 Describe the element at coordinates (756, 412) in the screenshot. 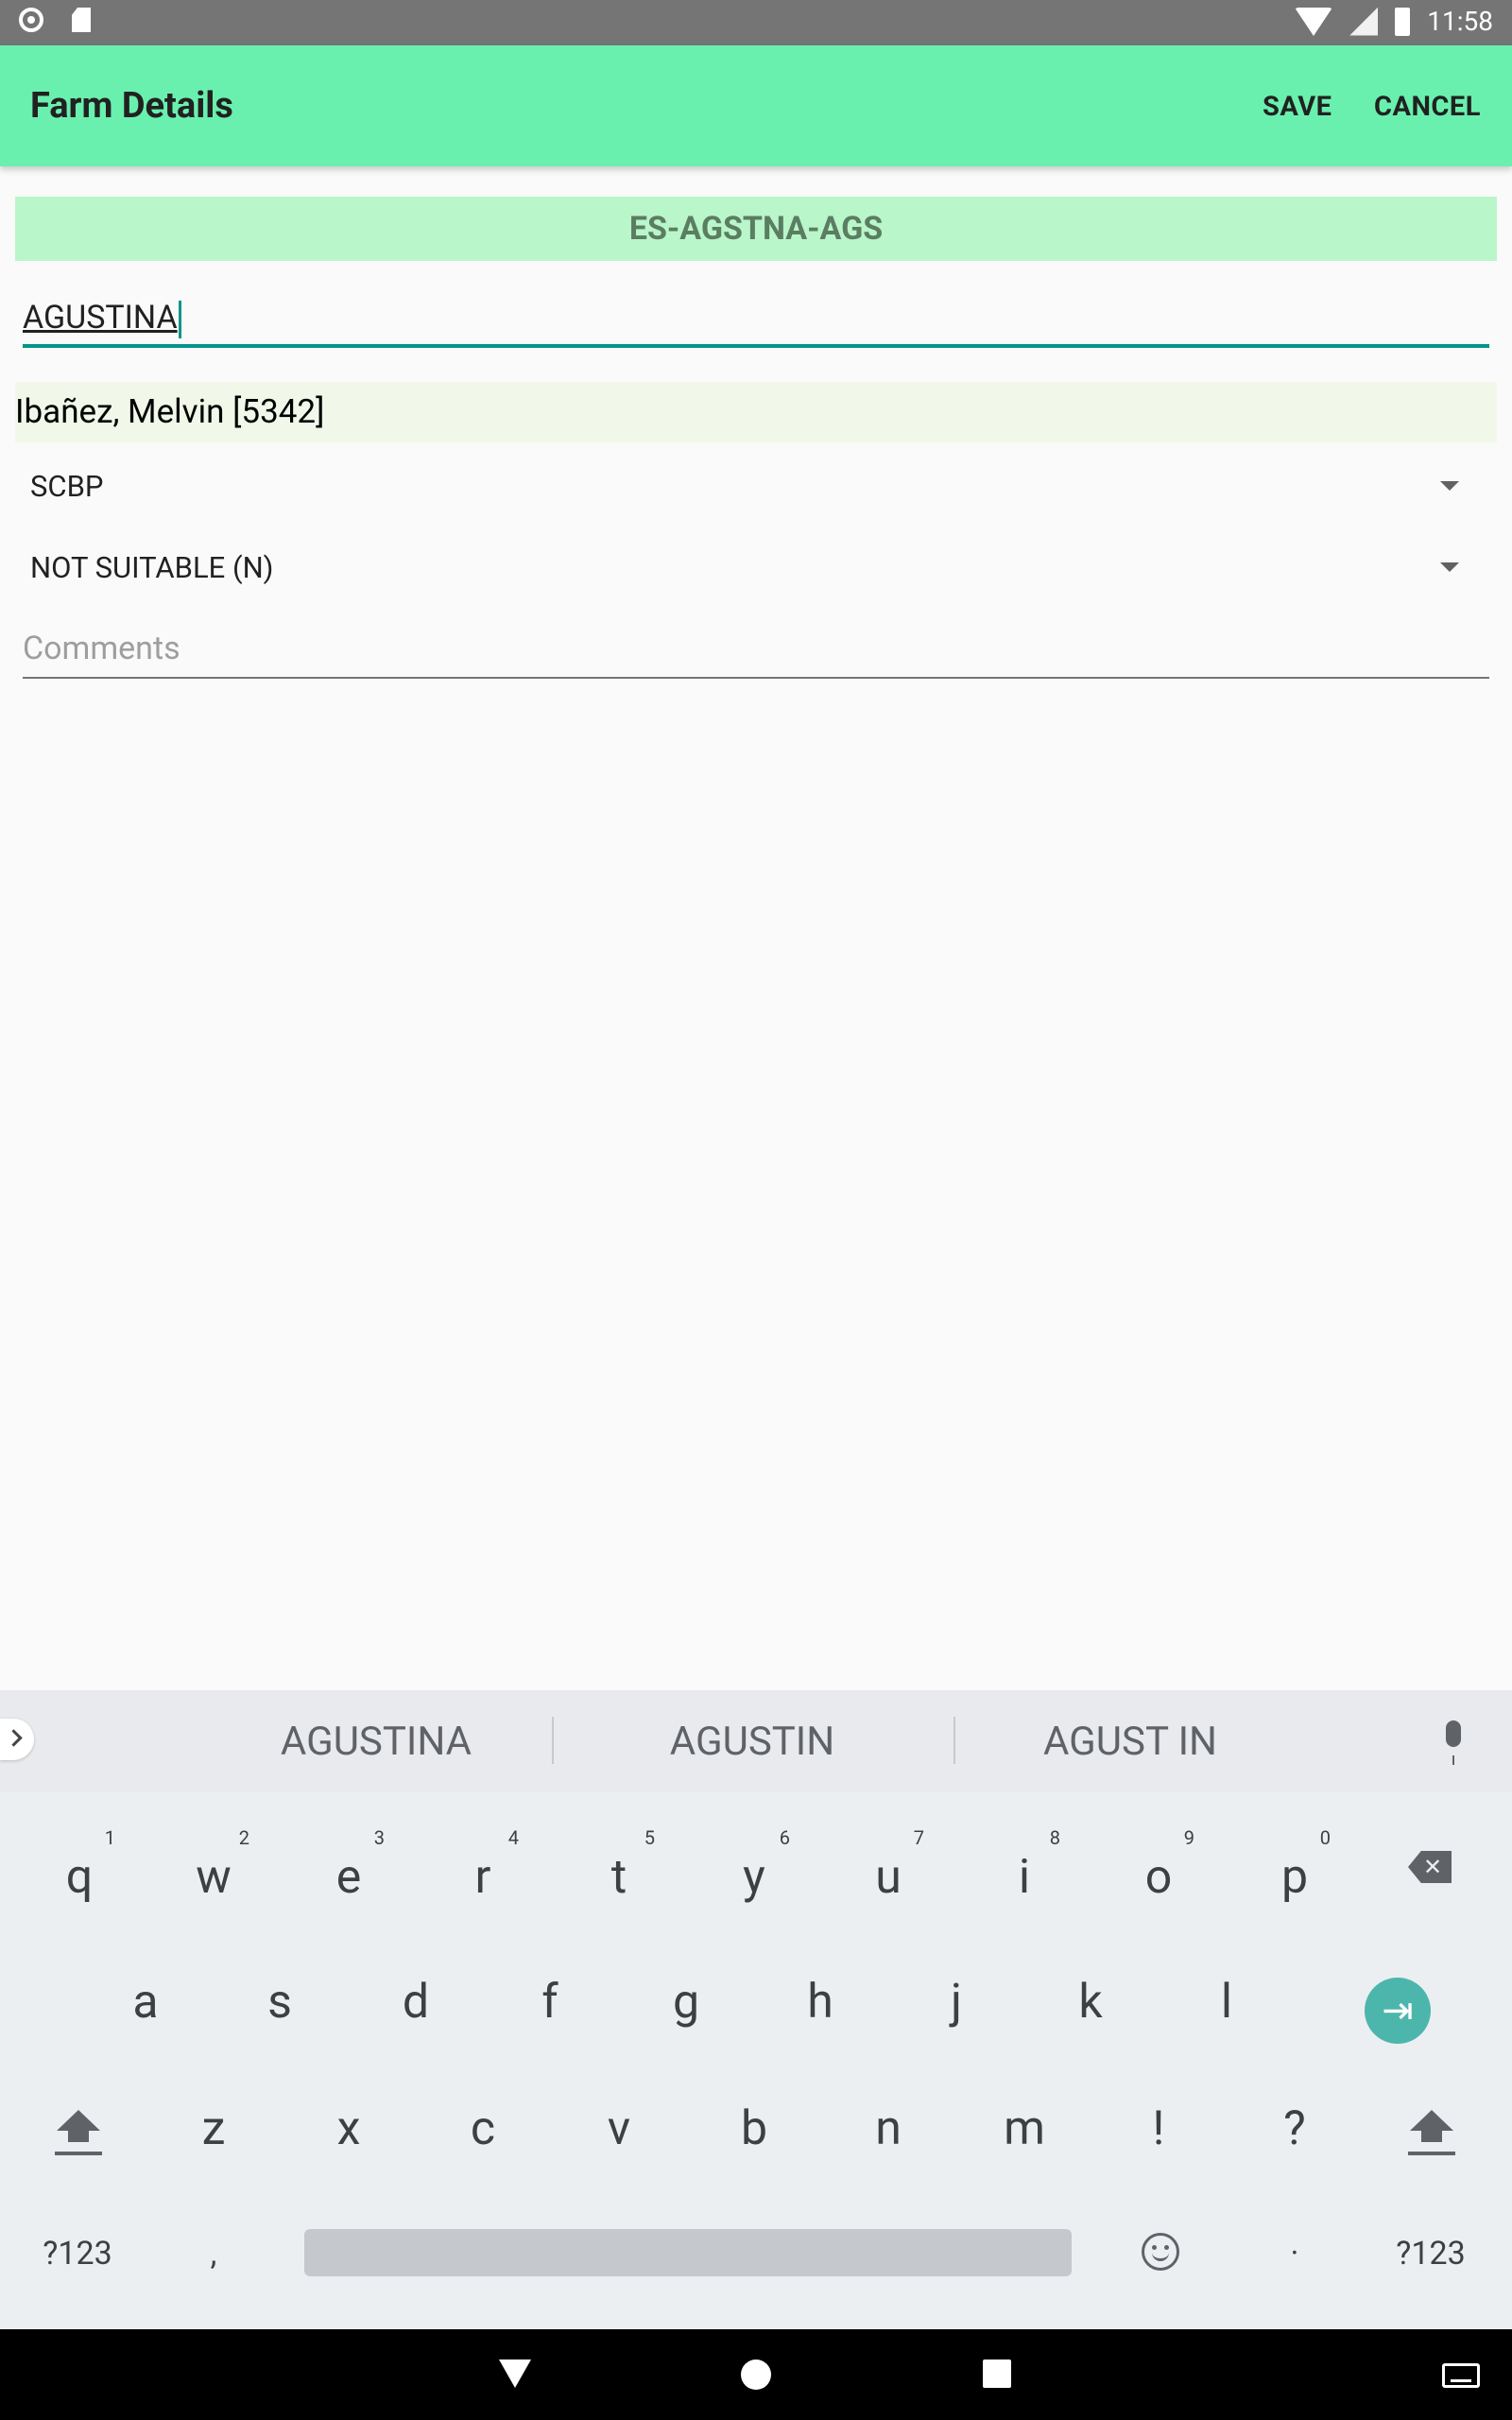

I see `owner-label: Ibañez, Melvin [5342]` at that location.